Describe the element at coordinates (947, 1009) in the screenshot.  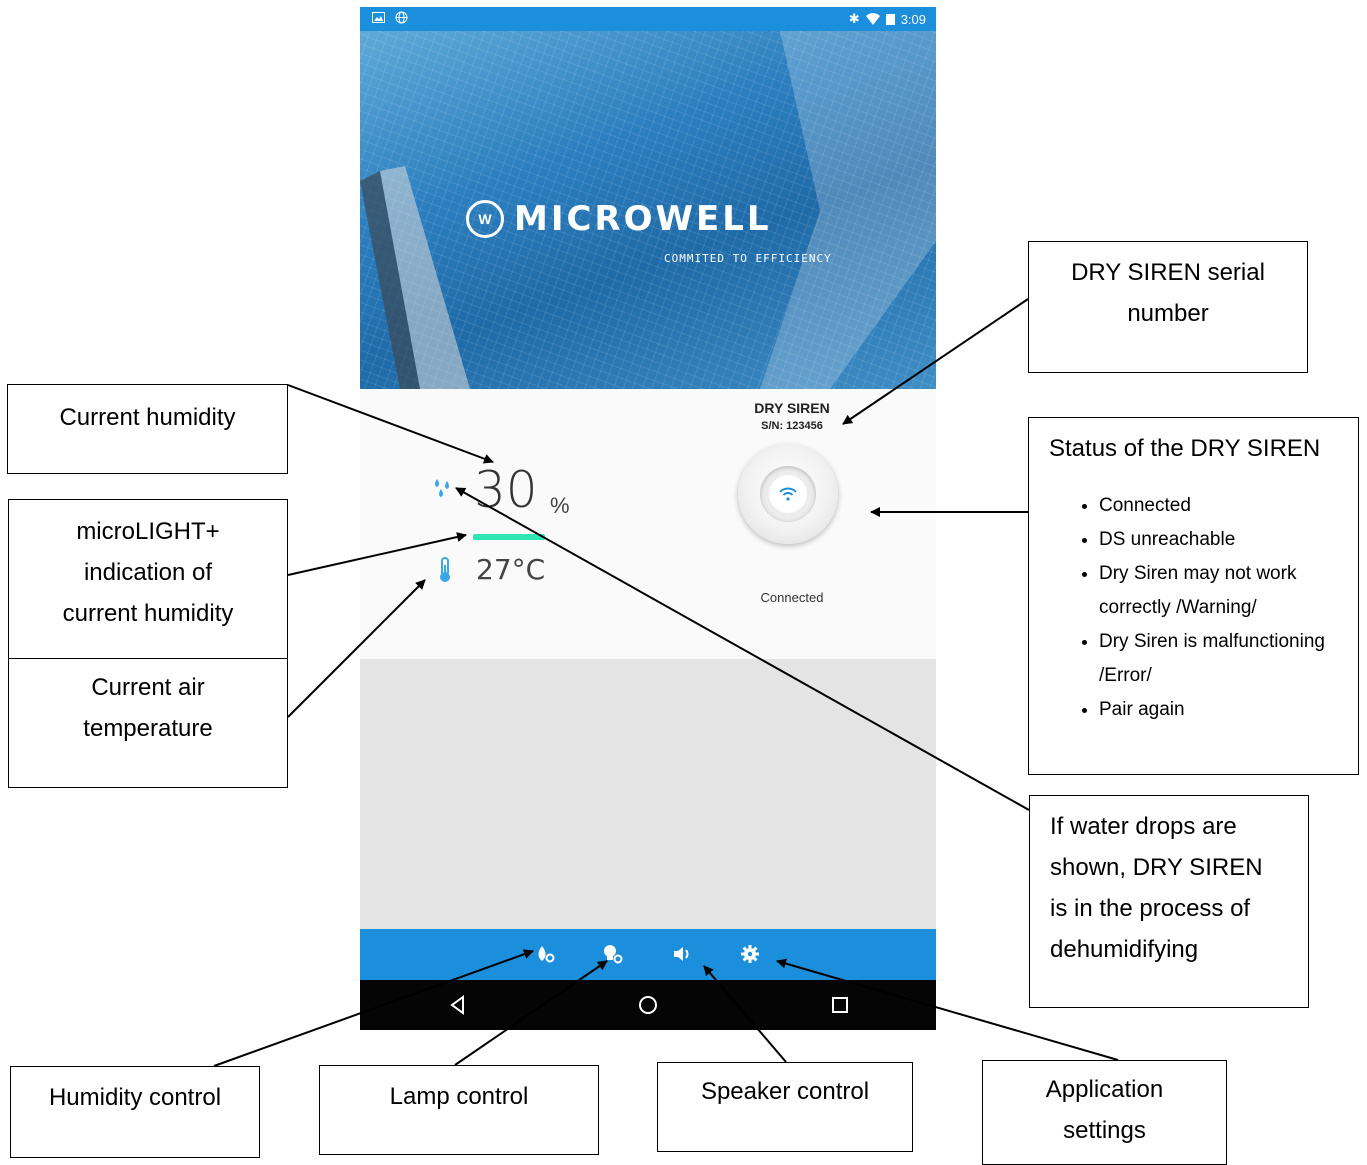
I see `arrow-app-settings` at that location.